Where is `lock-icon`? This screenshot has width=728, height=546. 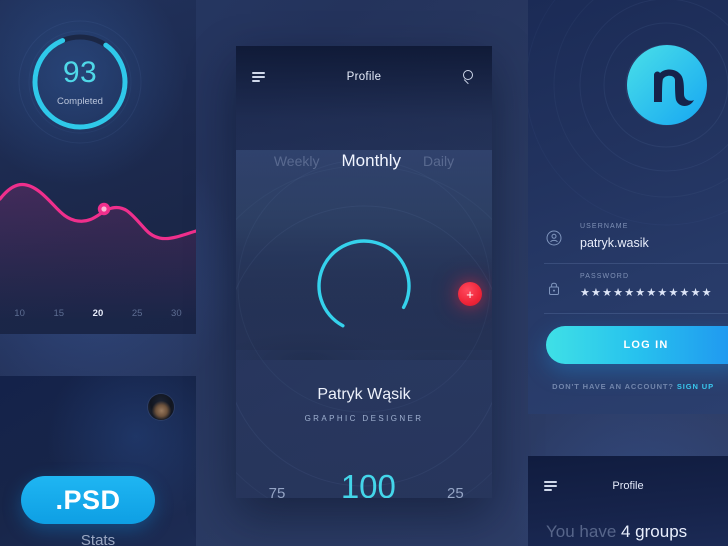
lock-icon is located at coordinates (554, 288).